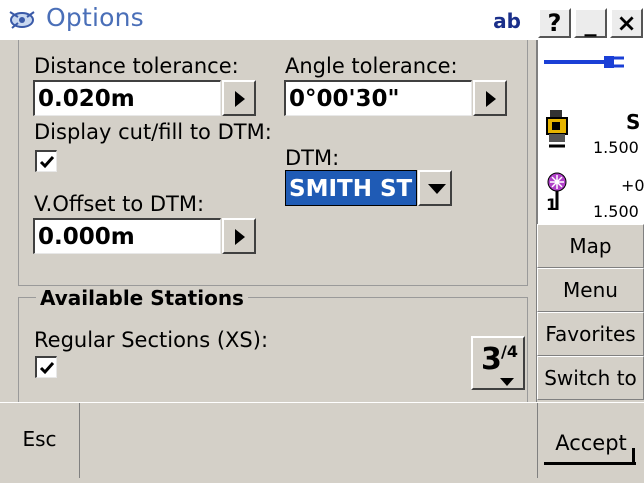 The height and width of the screenshot is (483, 644). Describe the element at coordinates (590, 246) in the screenshot. I see `map-button: Map` at that location.